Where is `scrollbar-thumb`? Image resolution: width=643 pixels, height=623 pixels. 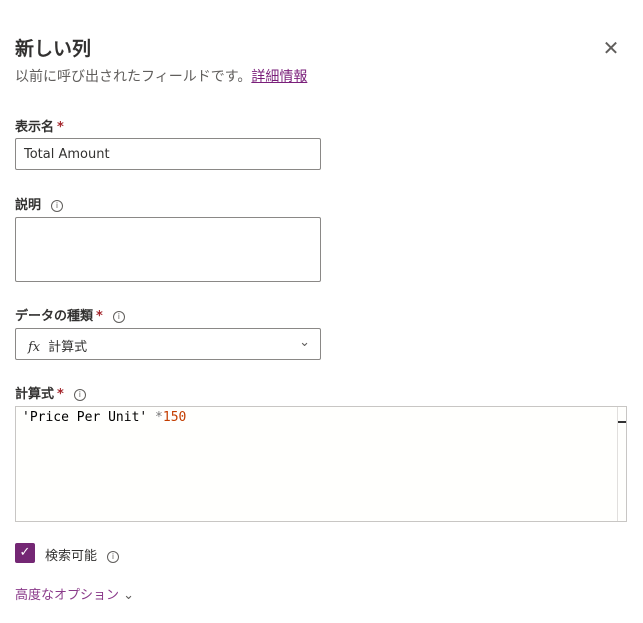
scrollbar-thumb is located at coordinates (622, 422).